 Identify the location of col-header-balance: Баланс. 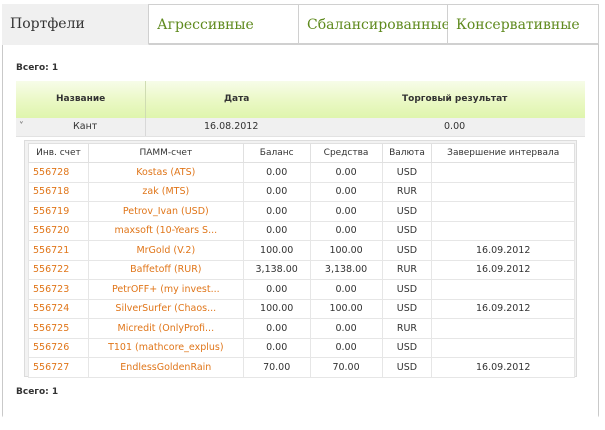
(276, 153).